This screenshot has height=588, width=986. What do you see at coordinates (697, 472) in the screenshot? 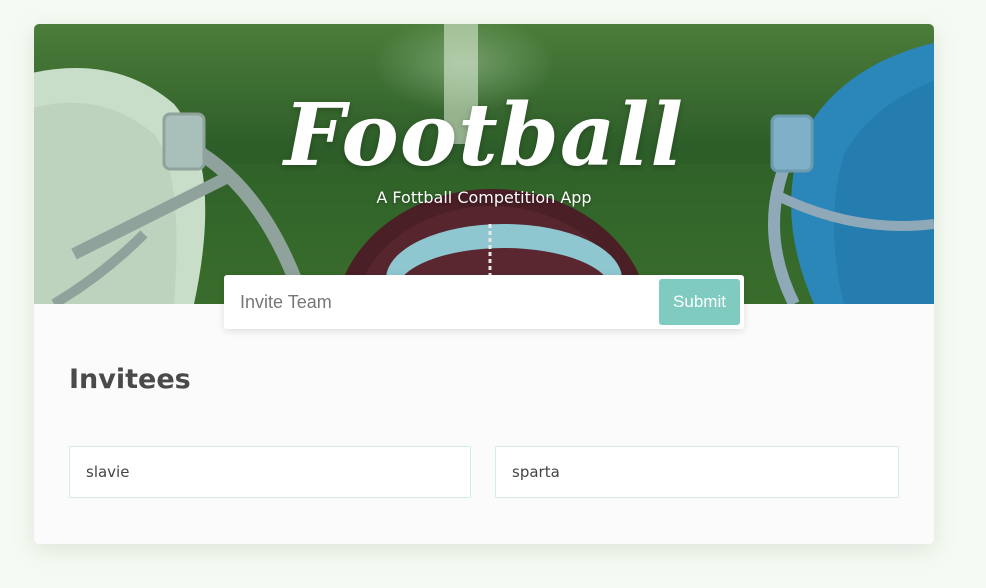
I see `invitee-card: sparta` at bounding box center [697, 472].